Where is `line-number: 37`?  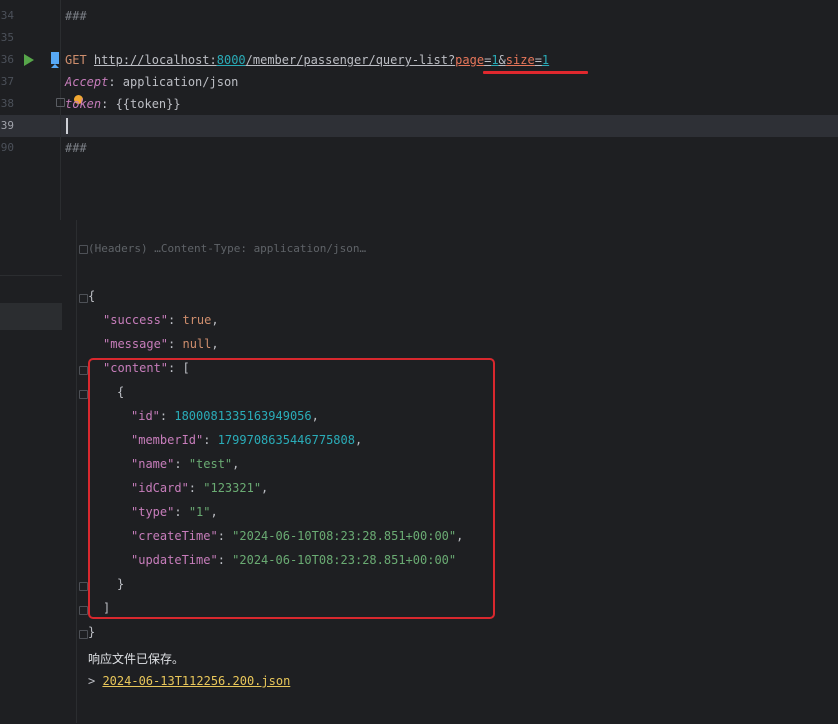
line-number: 37 is located at coordinates (7, 81).